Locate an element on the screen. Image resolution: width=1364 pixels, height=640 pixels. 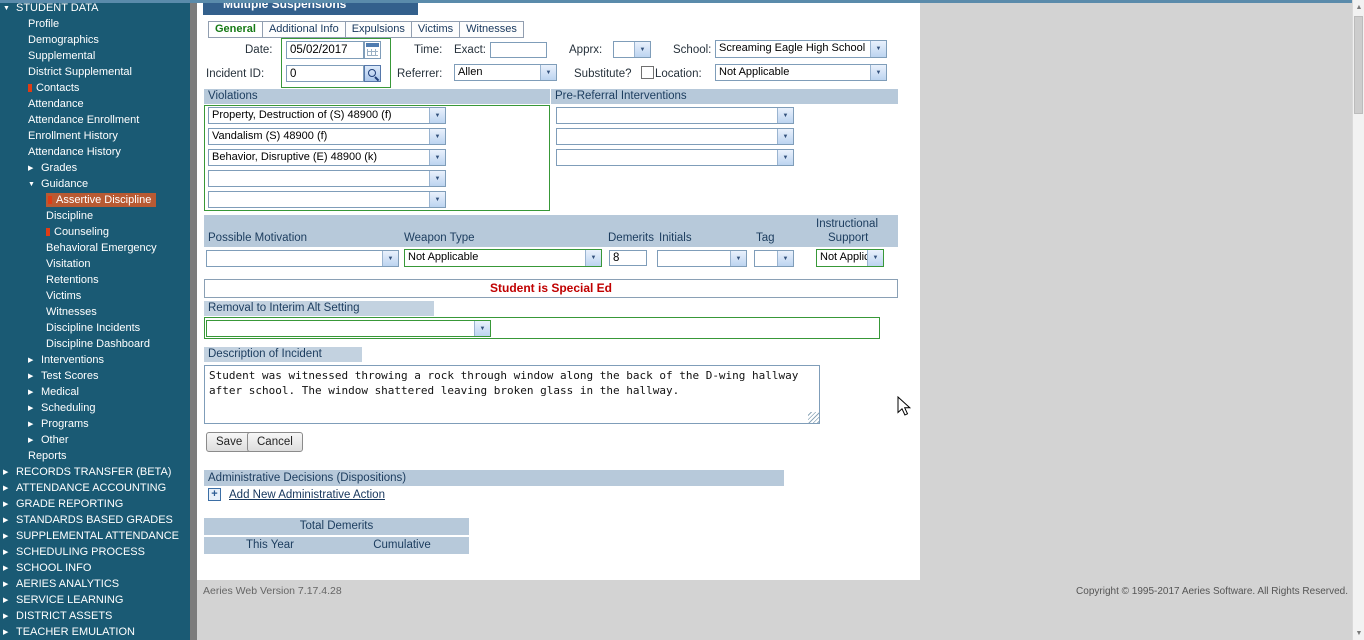
vertical-scrollbar: ▲ ▼ is located at coordinates (1358, 320).